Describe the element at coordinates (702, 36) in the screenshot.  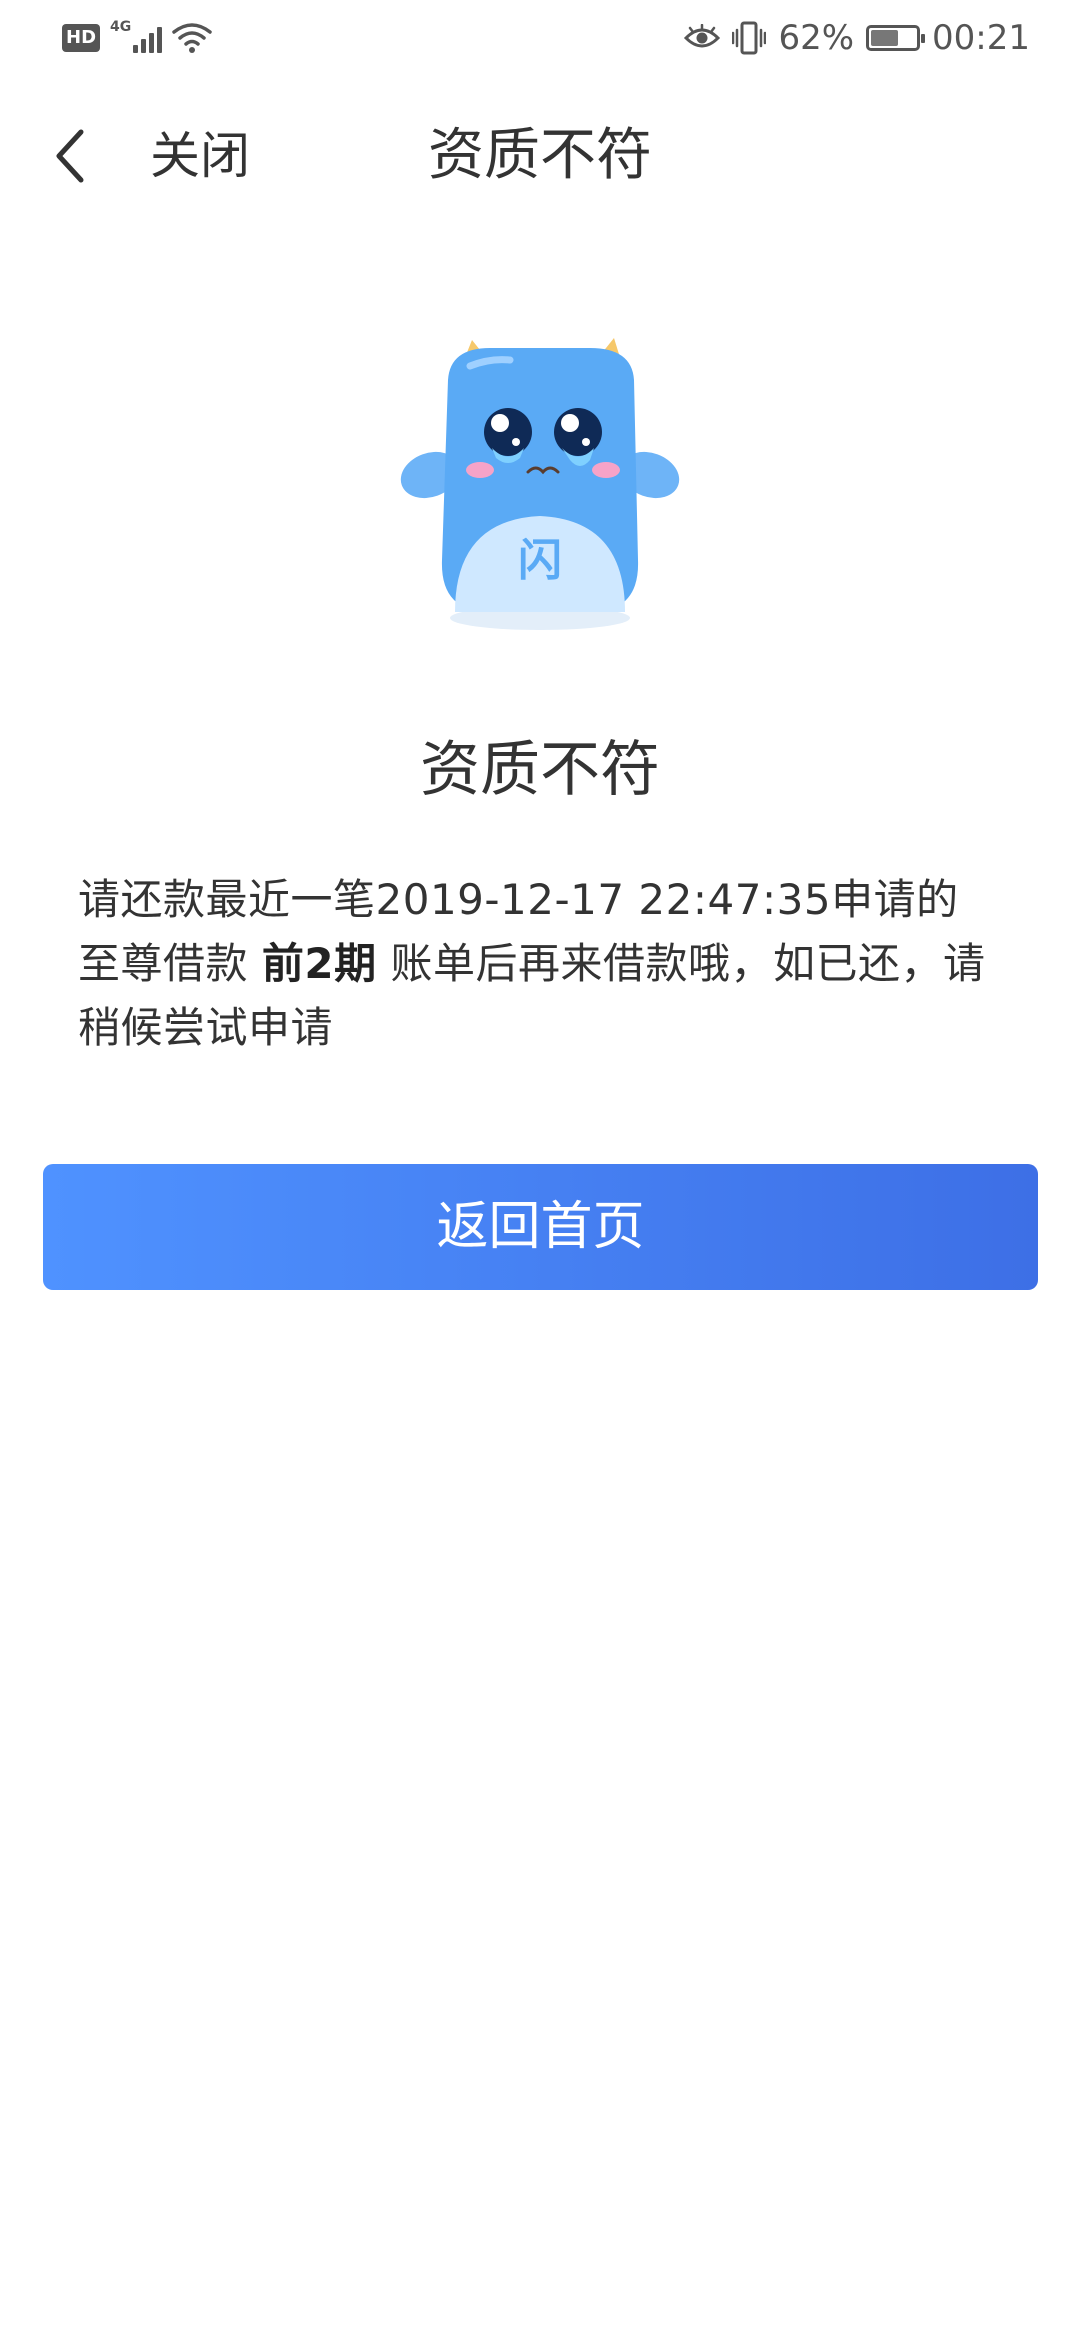
I see `eye-comfort-icon` at that location.